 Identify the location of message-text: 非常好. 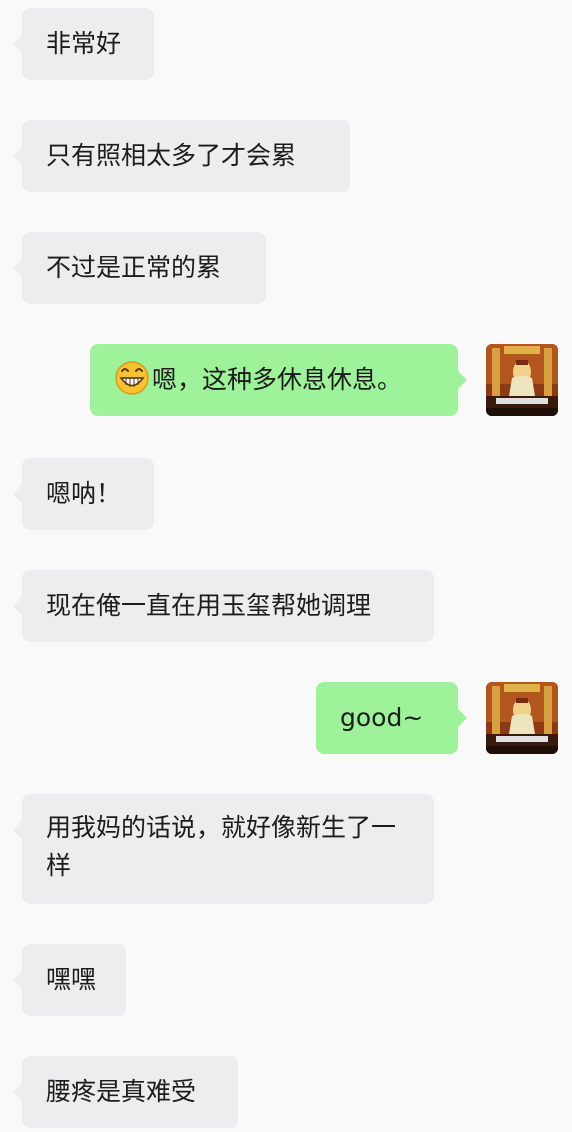
(84, 43).